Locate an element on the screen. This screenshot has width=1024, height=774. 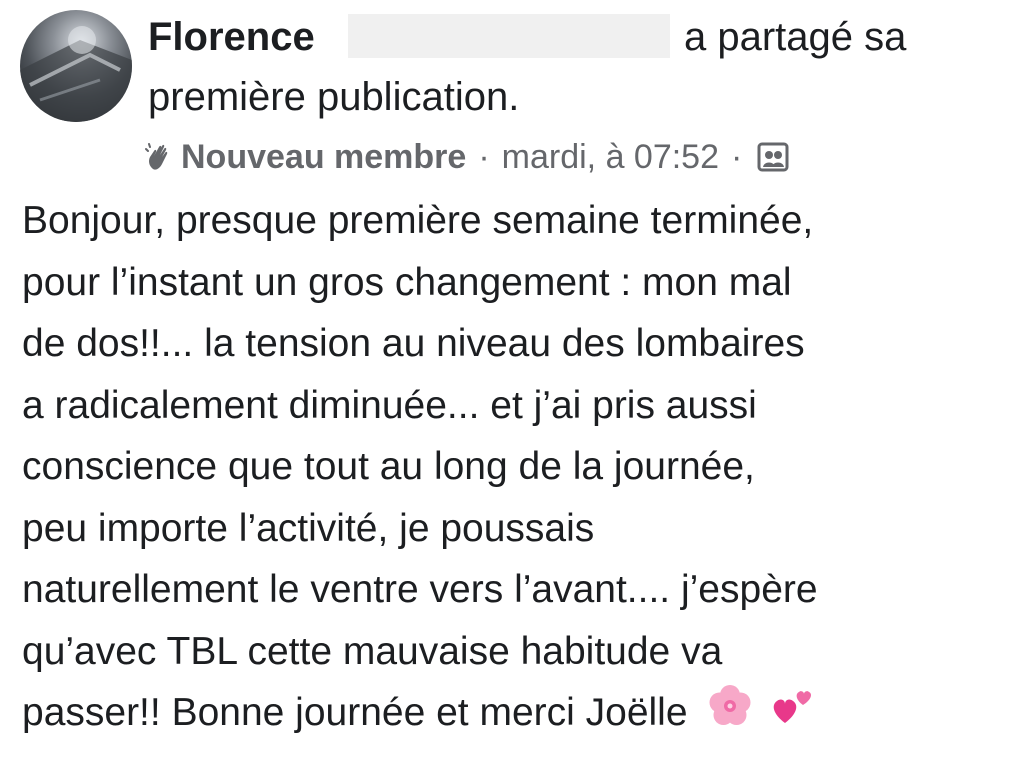
post-body-line: peu importe l’activité, je poussais is located at coordinates (308, 528).